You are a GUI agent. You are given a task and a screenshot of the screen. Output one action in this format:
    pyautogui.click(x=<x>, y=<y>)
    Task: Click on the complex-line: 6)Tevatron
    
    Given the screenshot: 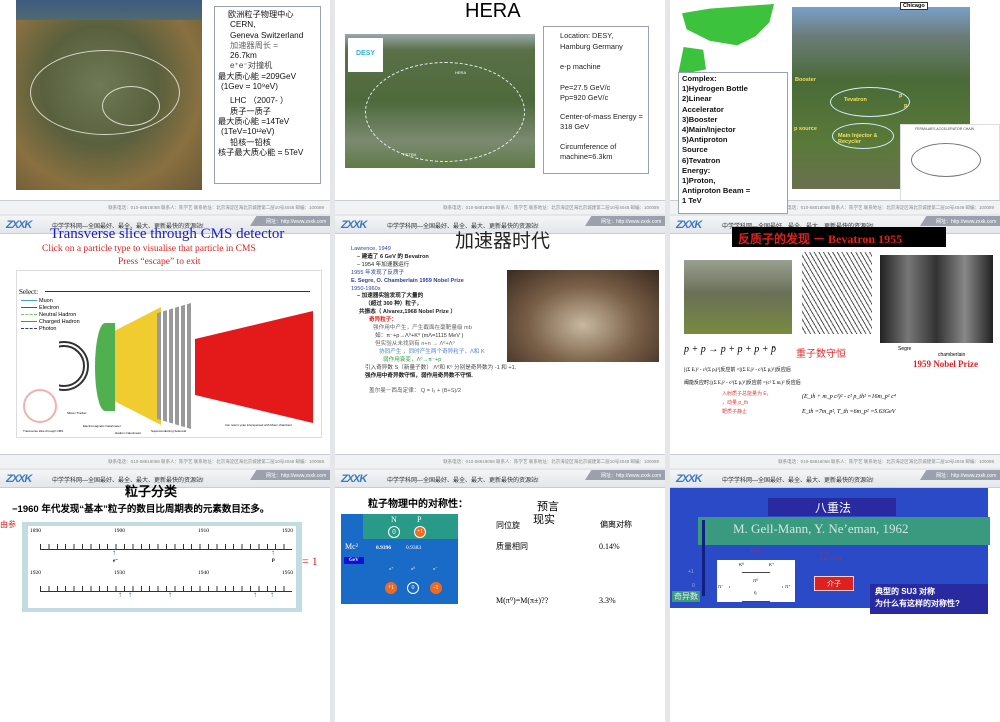 What is the action you would take?
    pyautogui.click(x=701, y=160)
    